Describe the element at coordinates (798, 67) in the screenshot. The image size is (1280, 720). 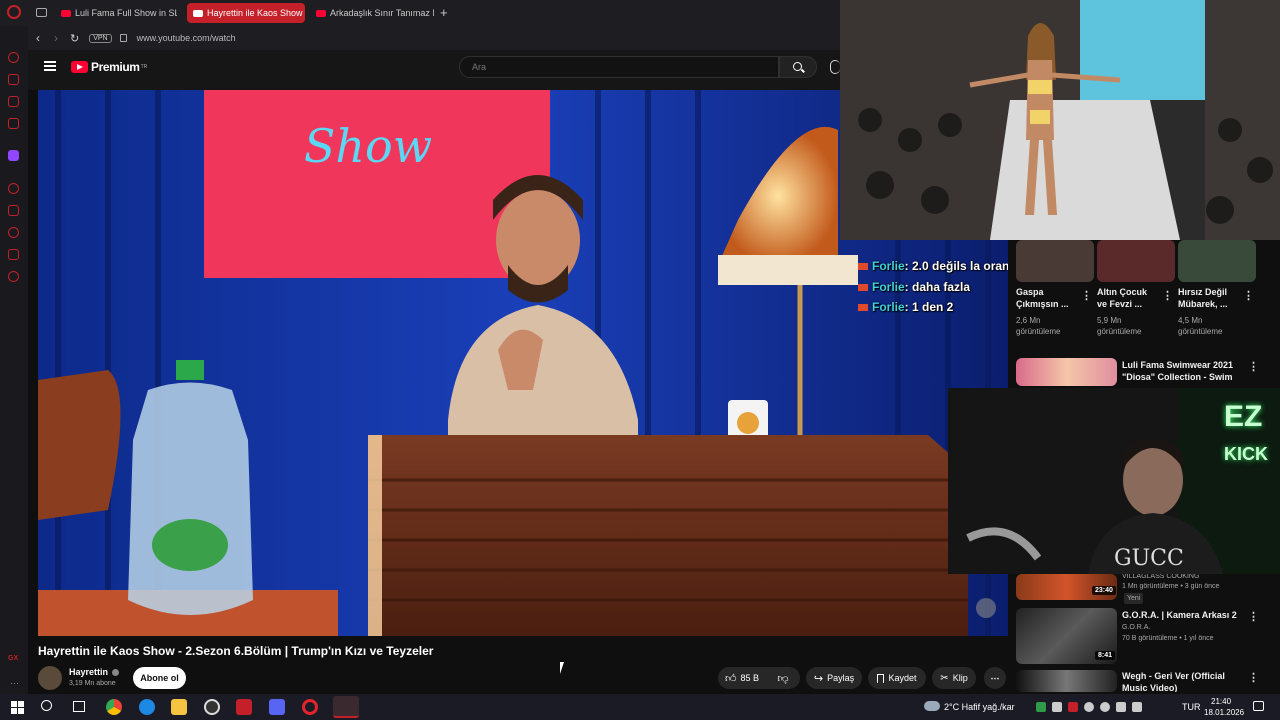
I see `search-button` at that location.